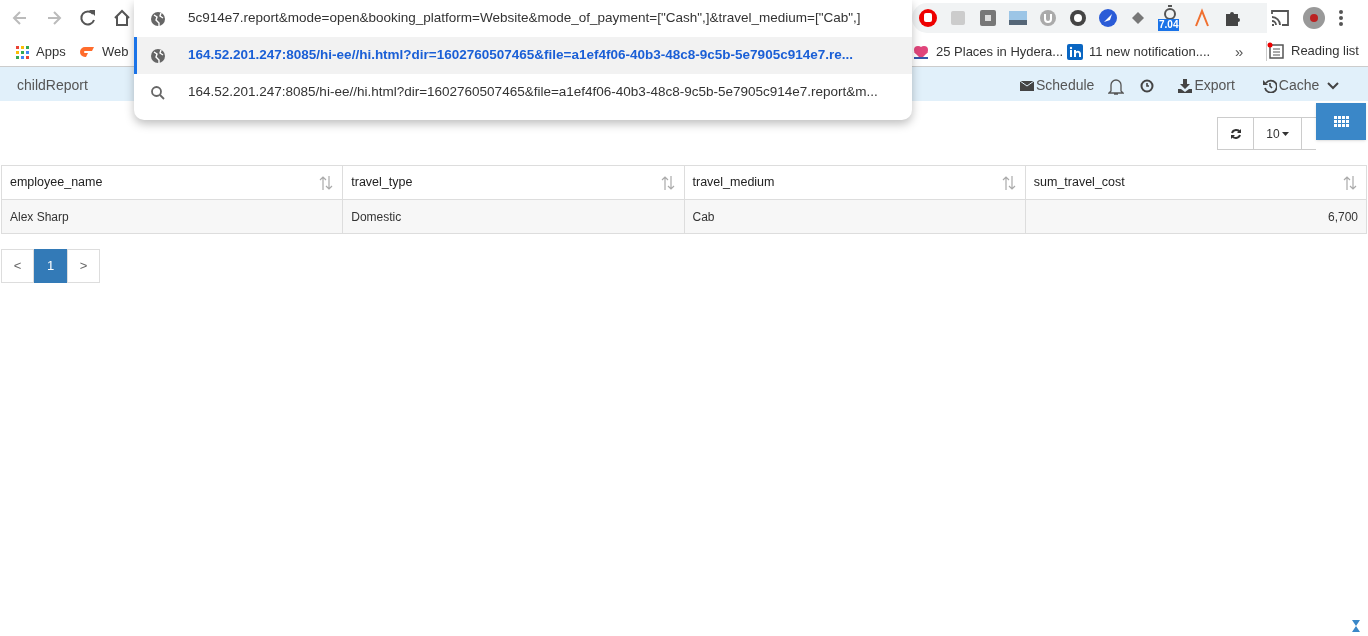  Describe the element at coordinates (172, 216) in the screenshot. I see `table-cell: Alex Sharp` at that location.